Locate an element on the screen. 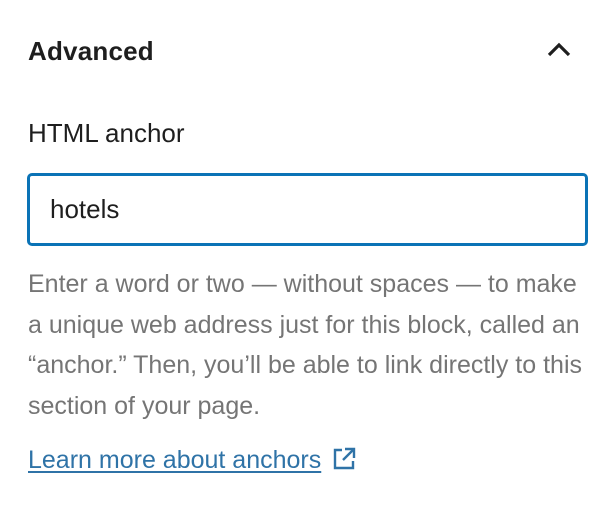  html-anchor-input is located at coordinates (307, 209).